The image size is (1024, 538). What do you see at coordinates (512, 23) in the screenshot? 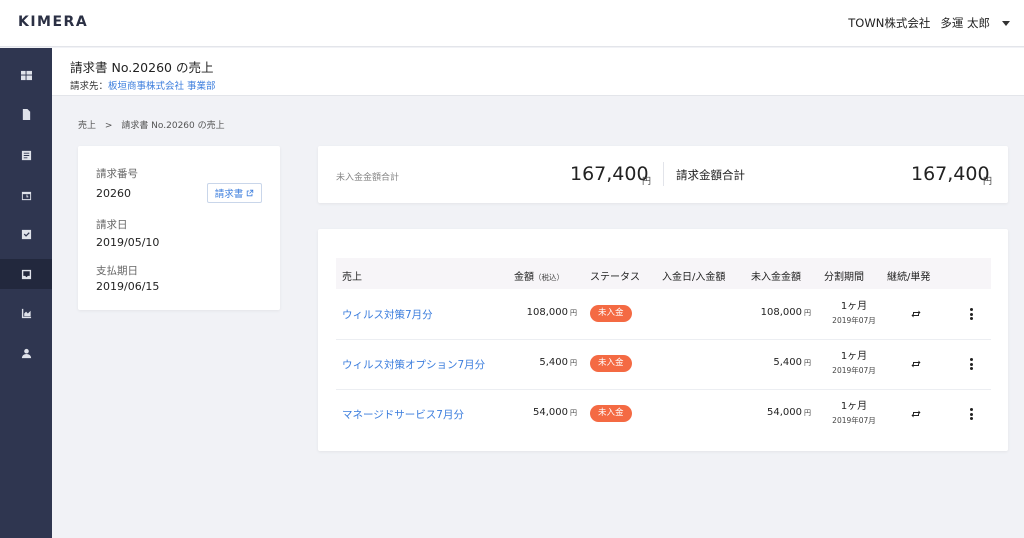
I see `top-bar: KIMERA TOWN株式会社 多運 太郎` at bounding box center [512, 23].